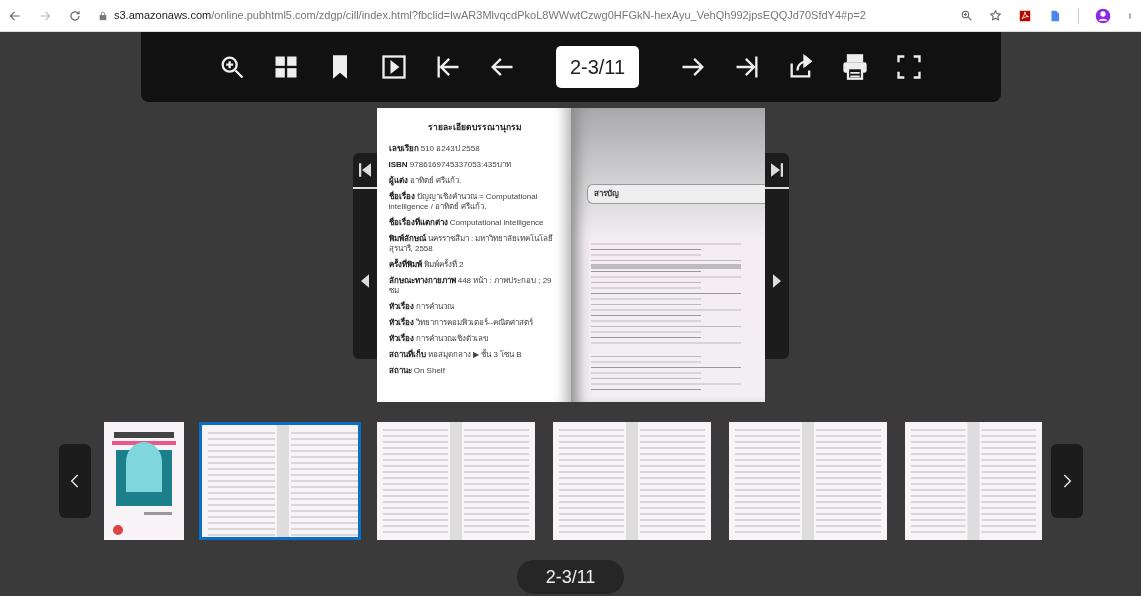  Describe the element at coordinates (103, 15) in the screenshot. I see `lock-icon` at that location.